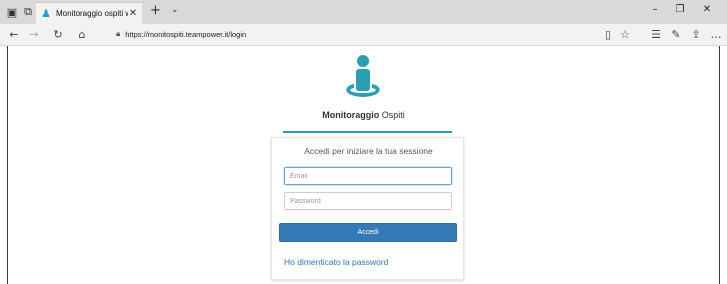 This screenshot has width=727, height=284. I want to click on reading-view-icon: ▯, so click(608, 35).